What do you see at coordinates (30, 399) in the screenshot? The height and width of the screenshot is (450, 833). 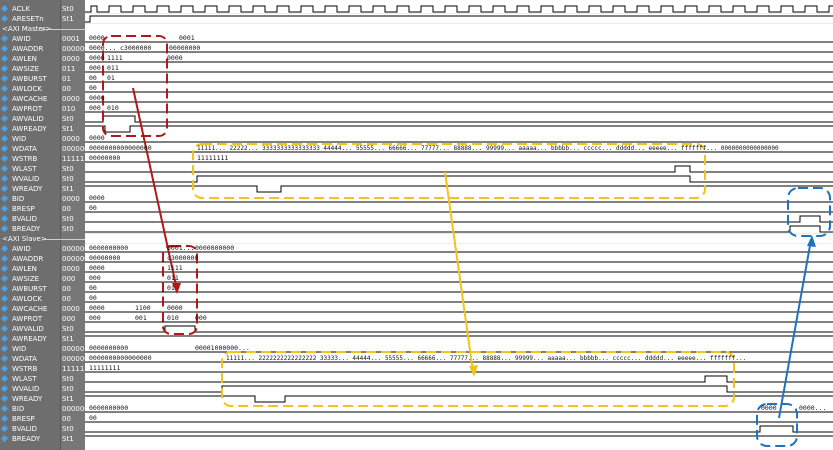 I see `signal-row-slave-wready: WREADY` at bounding box center [30, 399].